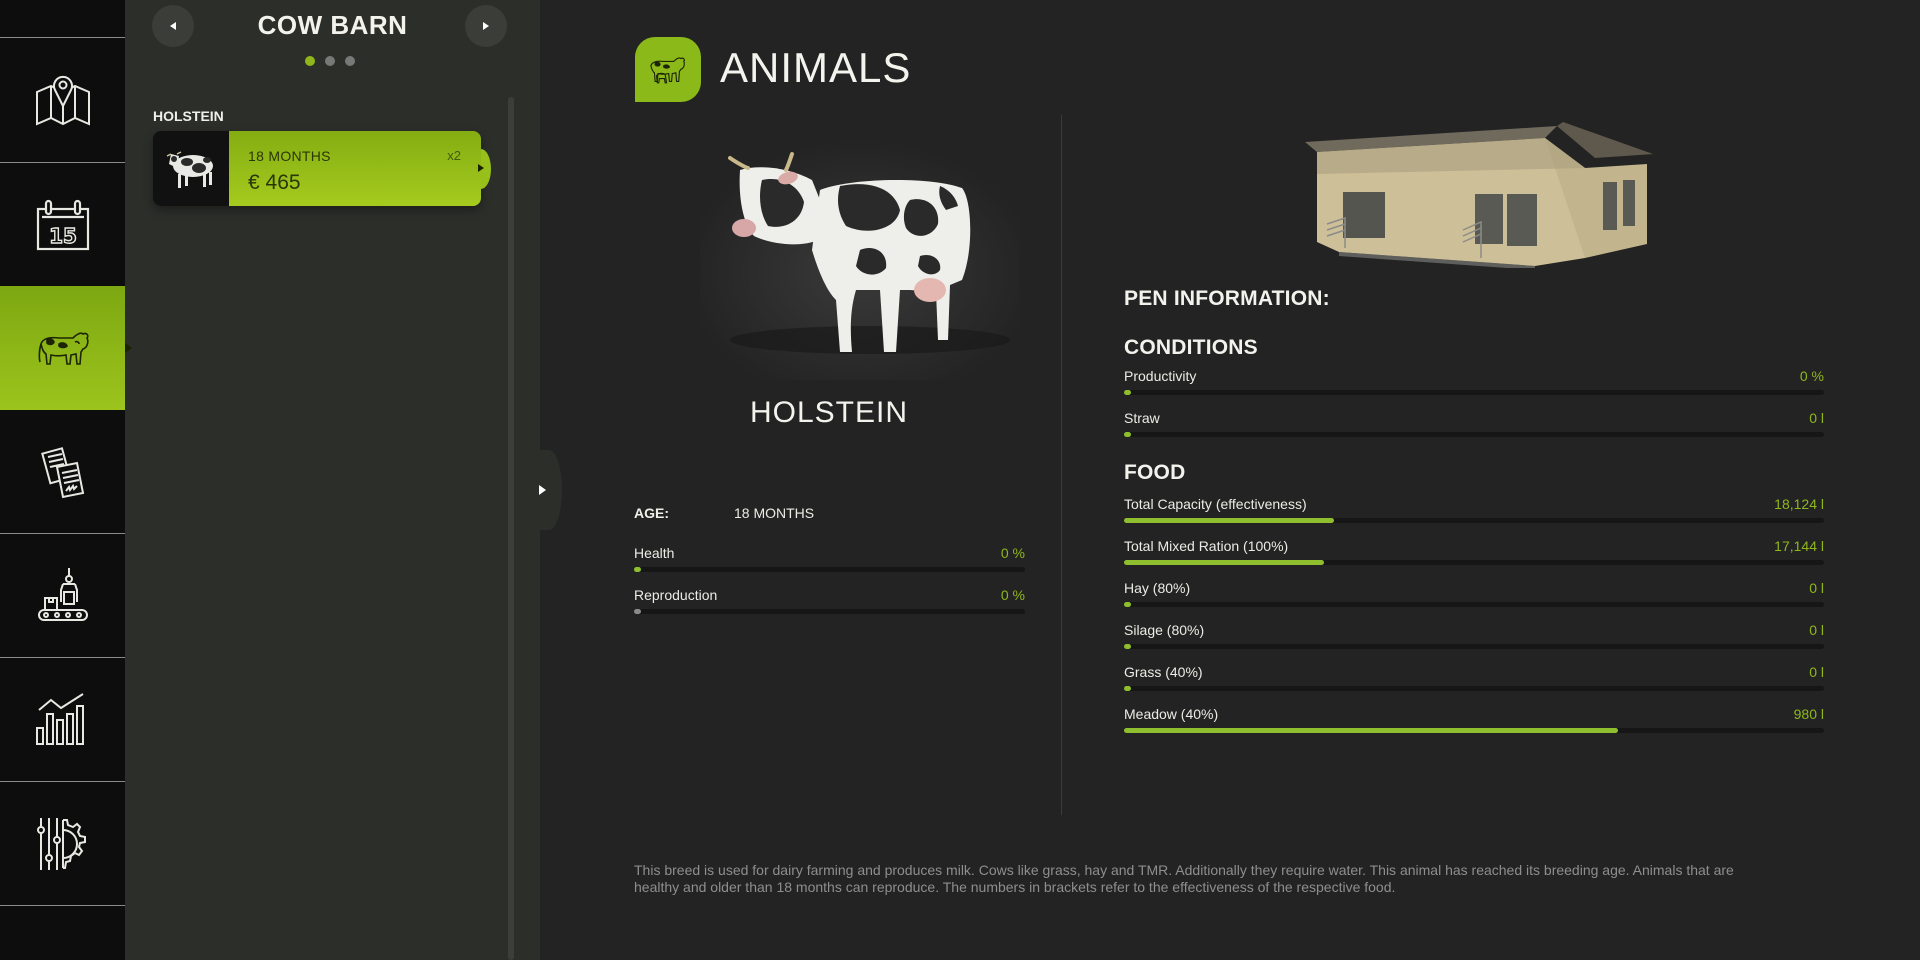 This screenshot has height=960, width=1920. Describe the element at coordinates (289, 156) in the screenshot. I see `animal-age: 18 MONTHS` at that location.